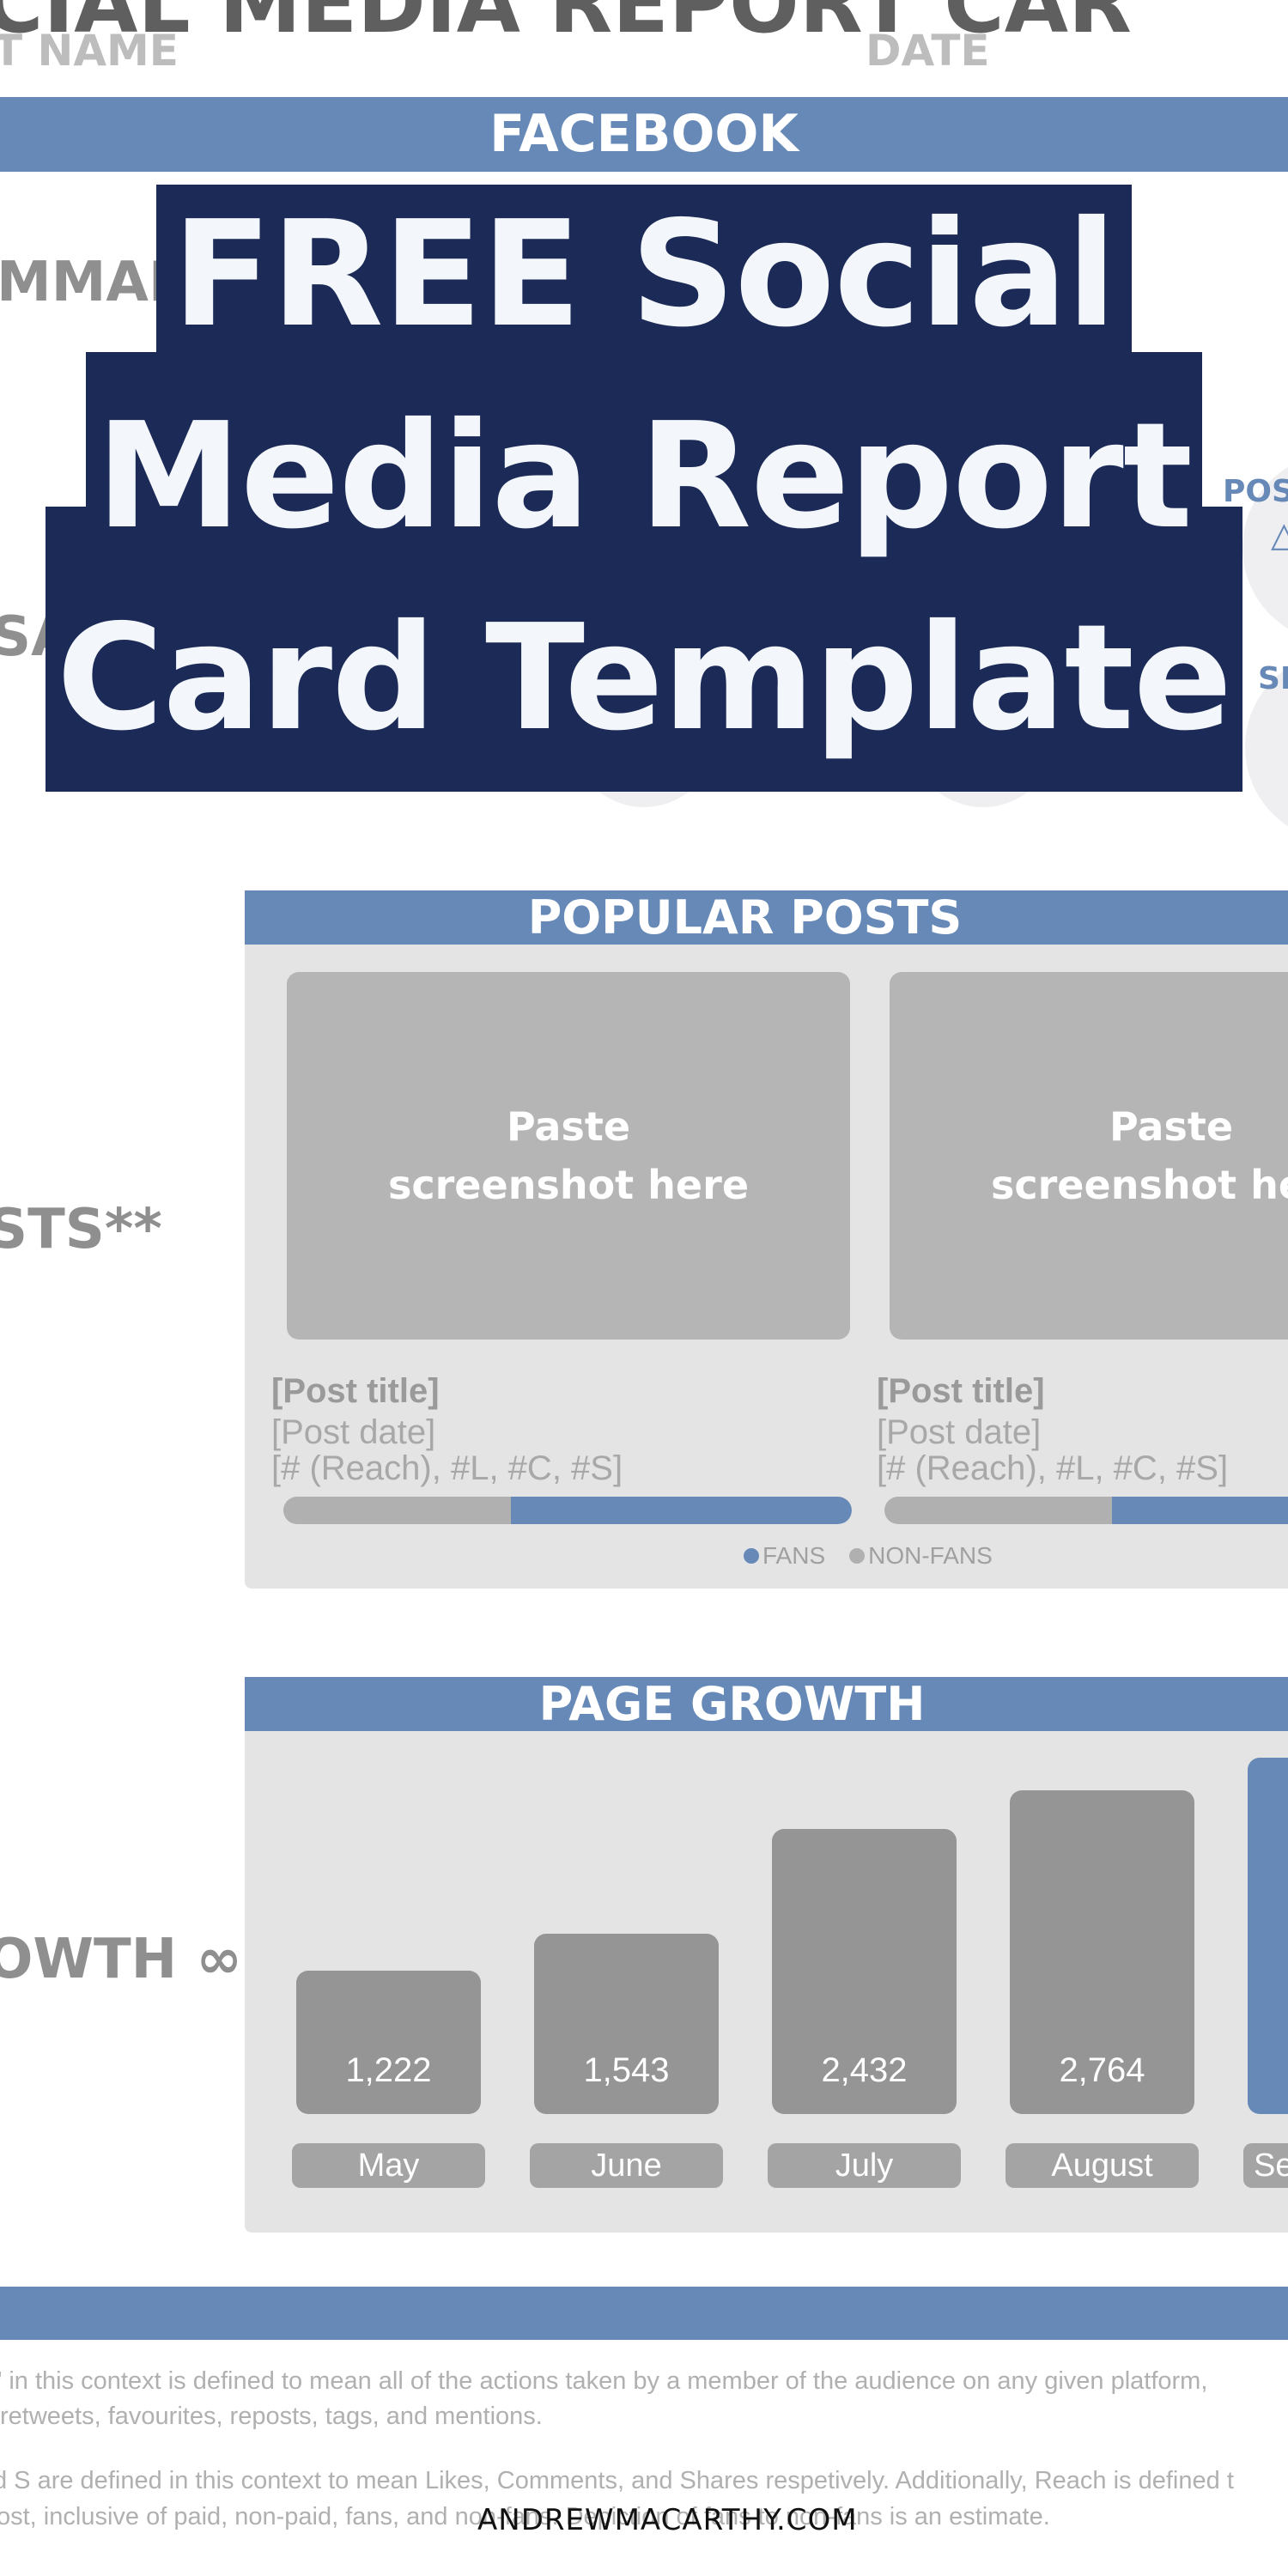 This screenshot has height=2576, width=1288. I want to click on client-name-label: T NAME, so click(90, 51).